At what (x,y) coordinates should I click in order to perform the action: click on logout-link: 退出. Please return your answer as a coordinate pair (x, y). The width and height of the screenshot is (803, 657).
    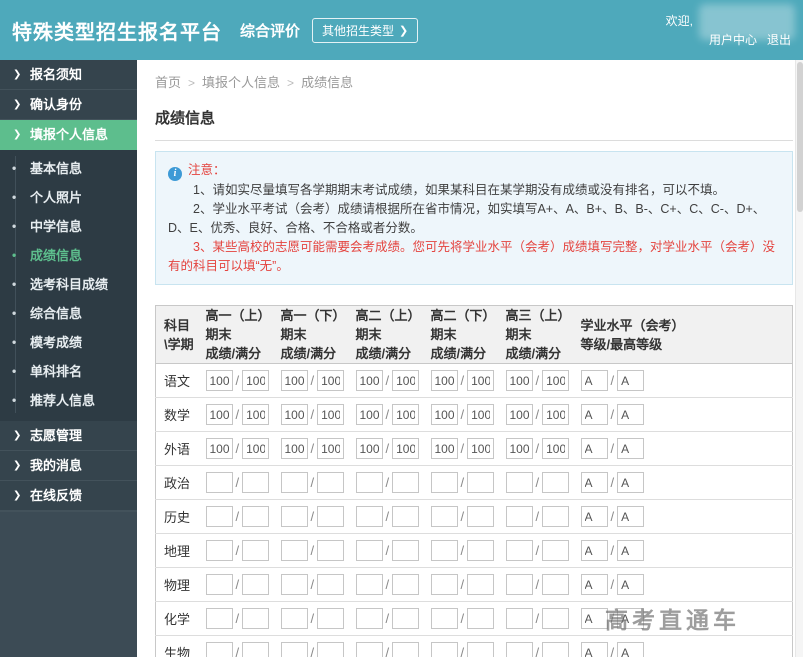
    Looking at the image, I should click on (779, 39).